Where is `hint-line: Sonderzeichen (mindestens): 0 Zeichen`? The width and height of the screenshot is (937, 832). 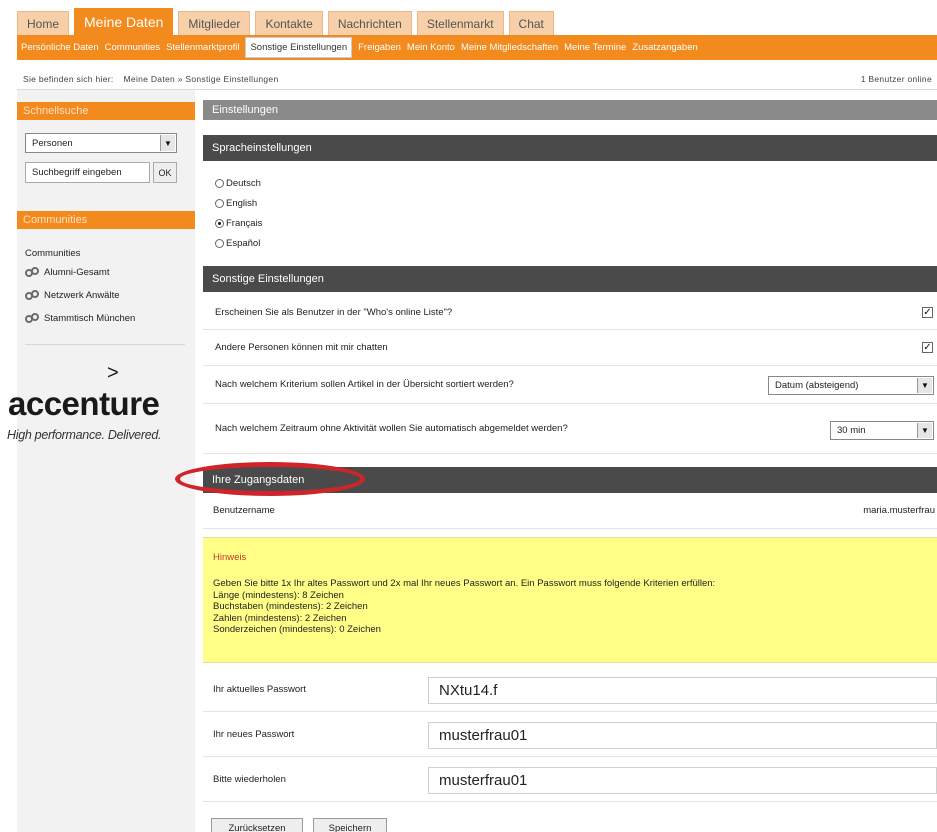 hint-line: Sonderzeichen (mindestens): 0 Zeichen is located at coordinates (297, 629).